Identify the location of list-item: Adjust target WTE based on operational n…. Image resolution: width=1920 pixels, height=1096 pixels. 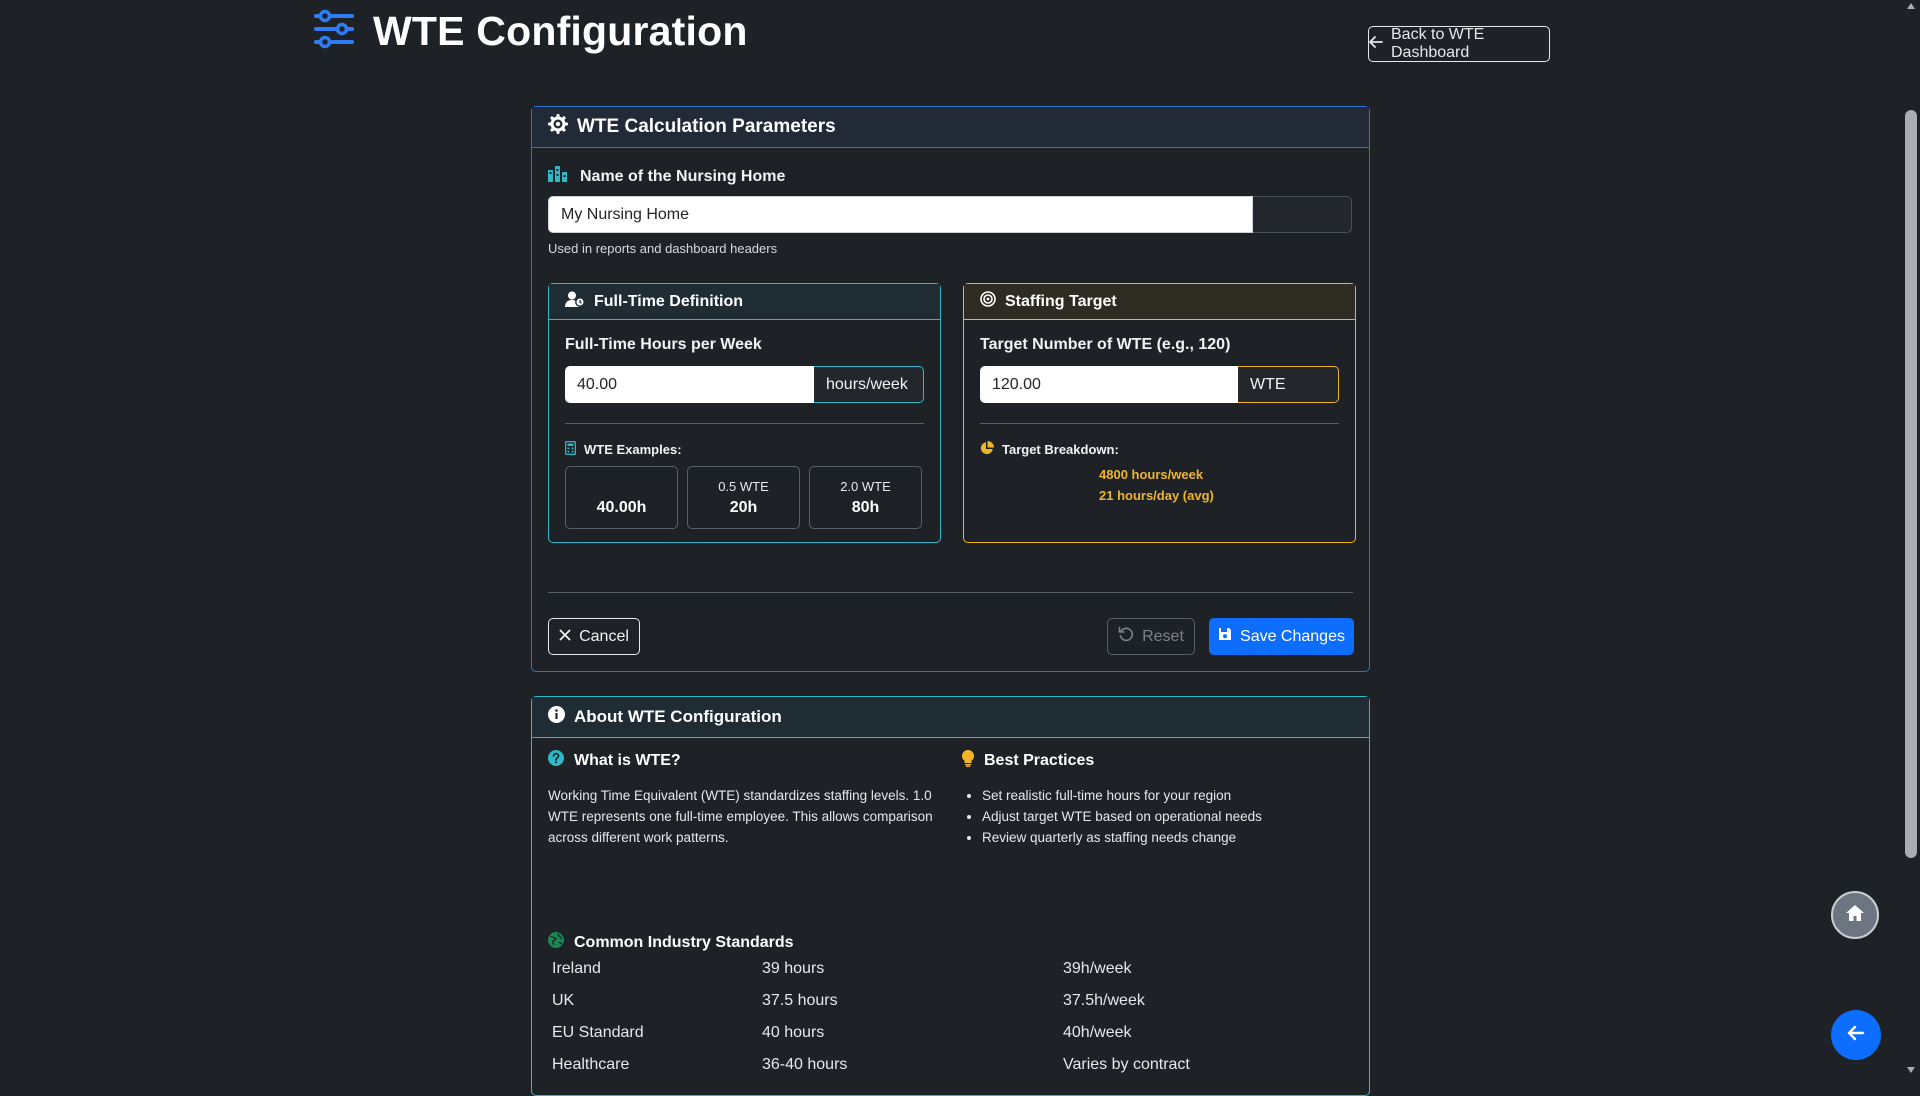
(1122, 816).